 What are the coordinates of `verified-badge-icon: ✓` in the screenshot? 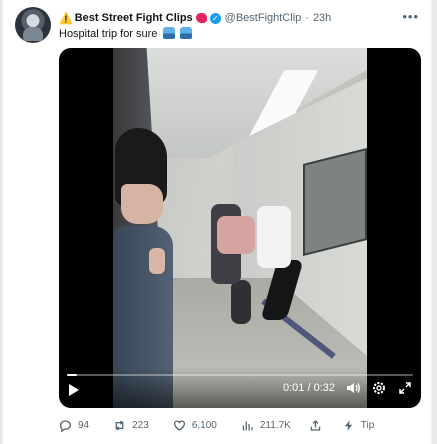 It's located at (215, 18).